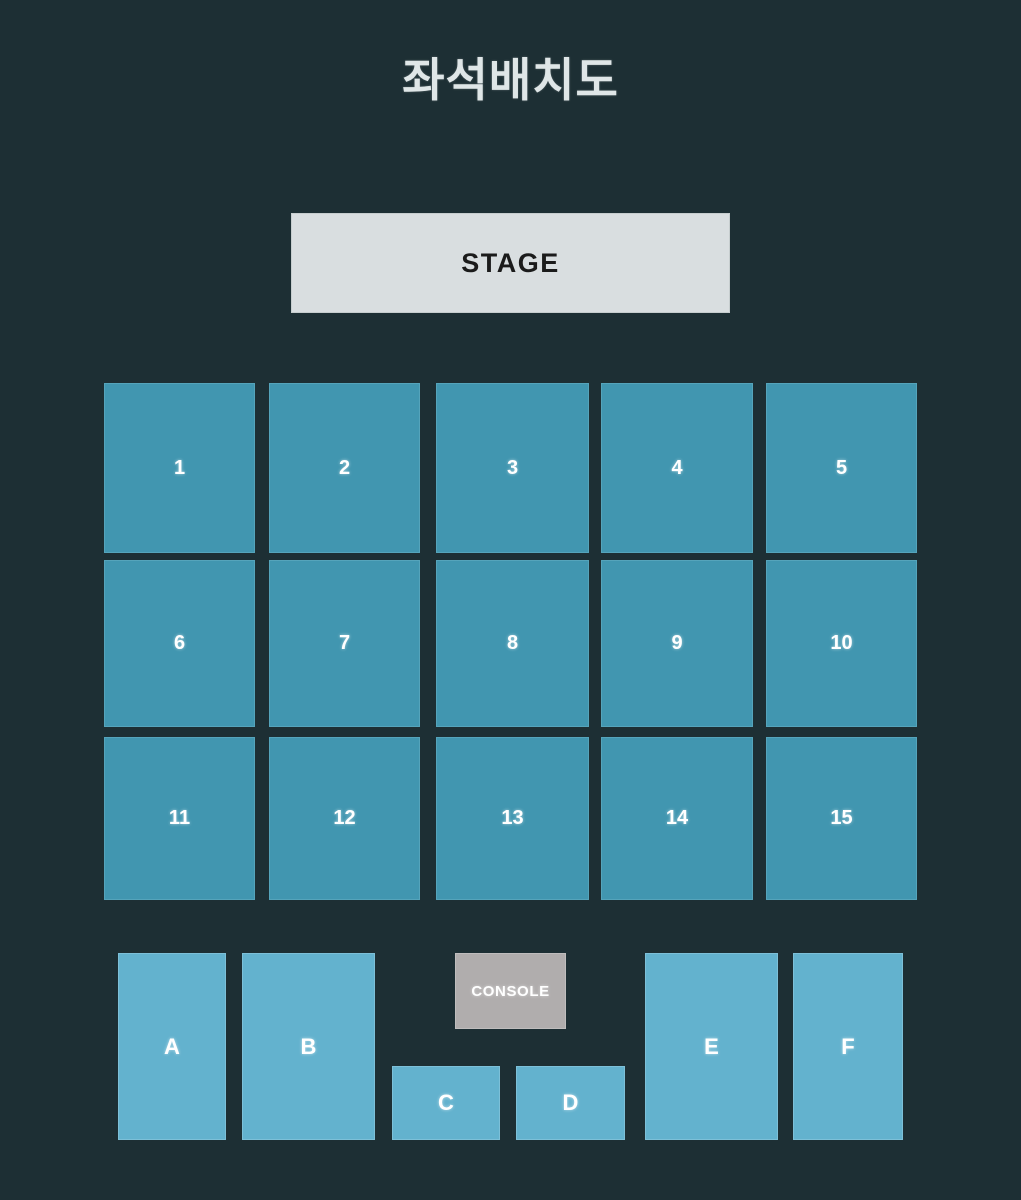 Image resolution: width=1021 pixels, height=1200 pixels. I want to click on stage-label: STAGE, so click(510, 262).